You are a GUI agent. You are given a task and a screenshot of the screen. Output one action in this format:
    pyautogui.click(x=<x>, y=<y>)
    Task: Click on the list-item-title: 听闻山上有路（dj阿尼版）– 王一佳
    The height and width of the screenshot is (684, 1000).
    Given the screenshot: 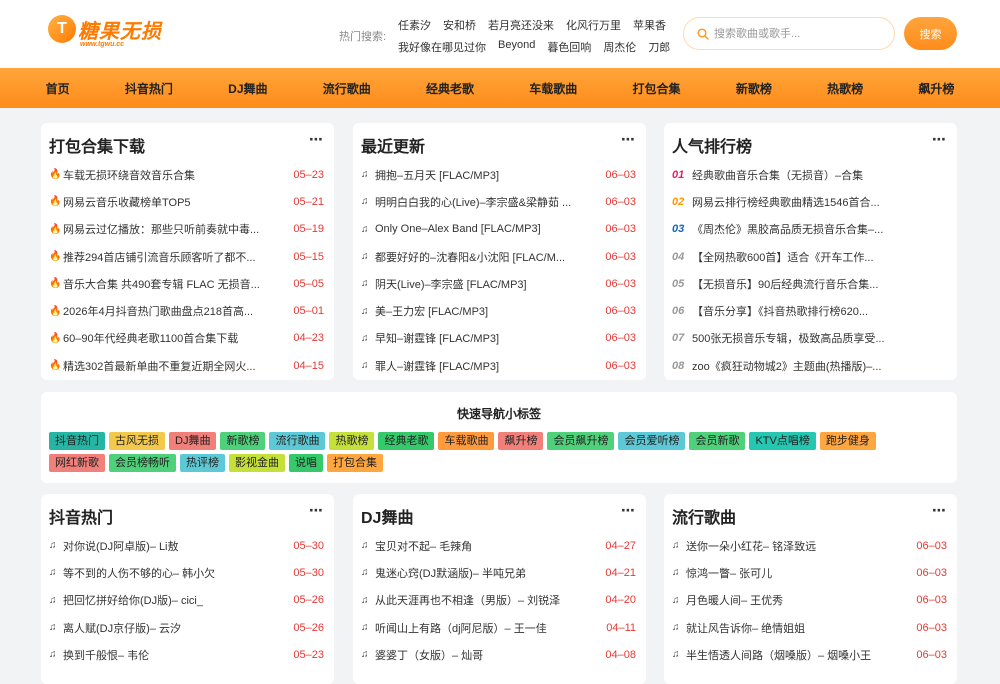 What is the action you would take?
    pyautogui.click(x=490, y=628)
    